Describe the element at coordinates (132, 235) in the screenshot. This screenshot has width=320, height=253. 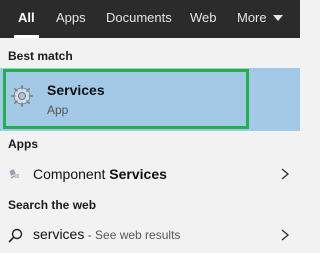
I see `web-query-hint: - See web results` at that location.